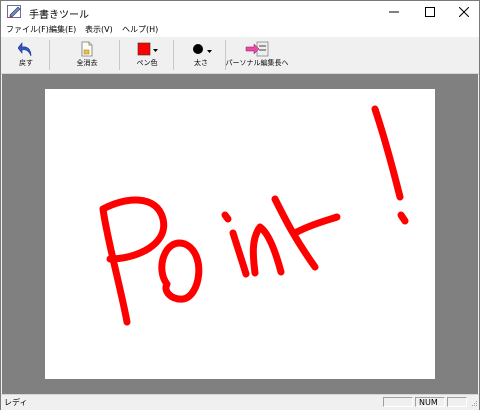 This screenshot has height=410, width=480. I want to click on clear-all-label: 全消去, so click(87, 63).